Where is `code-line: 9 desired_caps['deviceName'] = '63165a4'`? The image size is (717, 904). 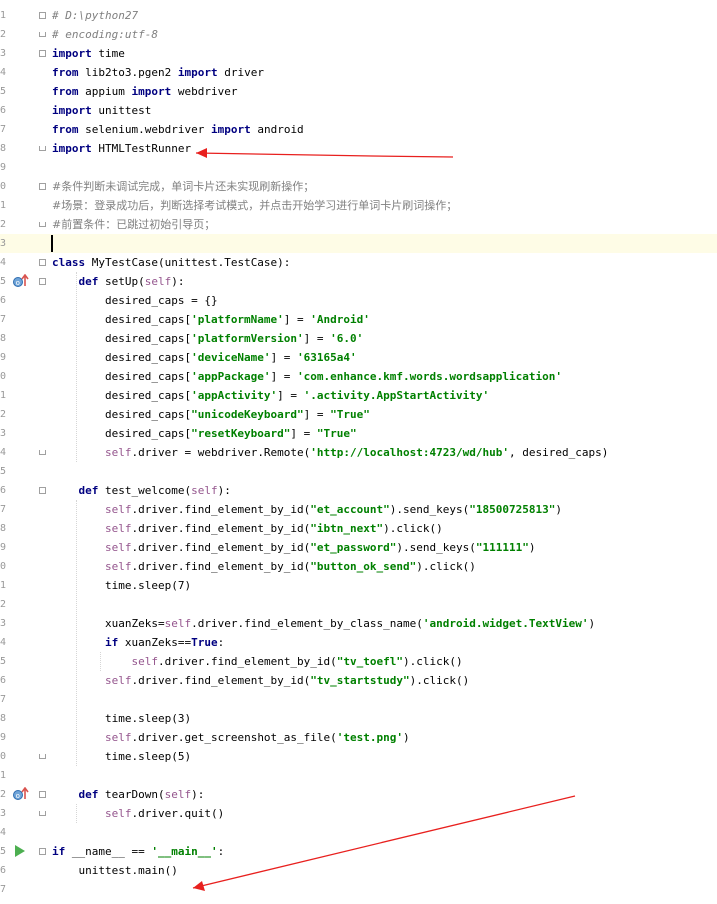 code-line: 9 desired_caps['deviceName'] = '63165a4' is located at coordinates (358, 357).